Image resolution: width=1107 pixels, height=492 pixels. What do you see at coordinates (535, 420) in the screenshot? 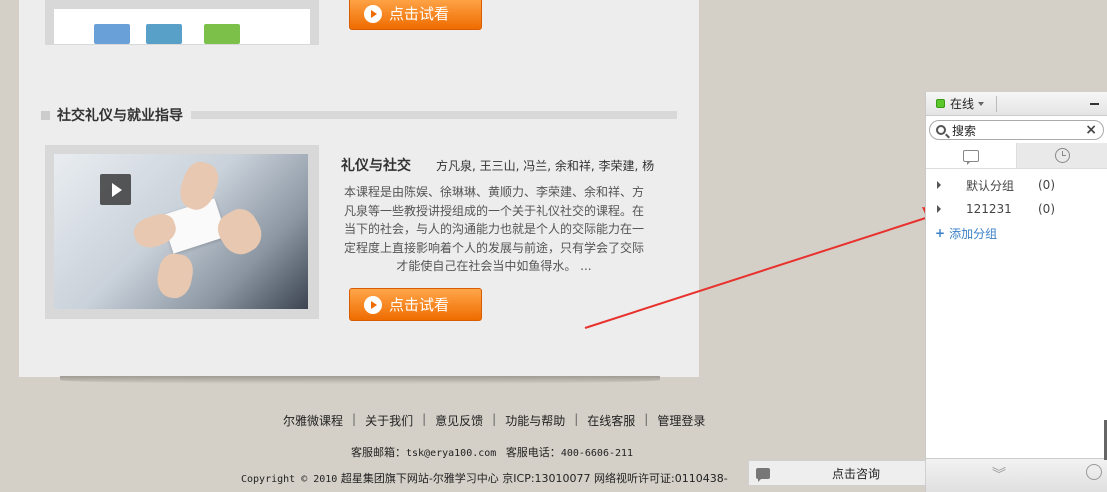
I see `footer-link-help: 功能与帮助` at bounding box center [535, 420].